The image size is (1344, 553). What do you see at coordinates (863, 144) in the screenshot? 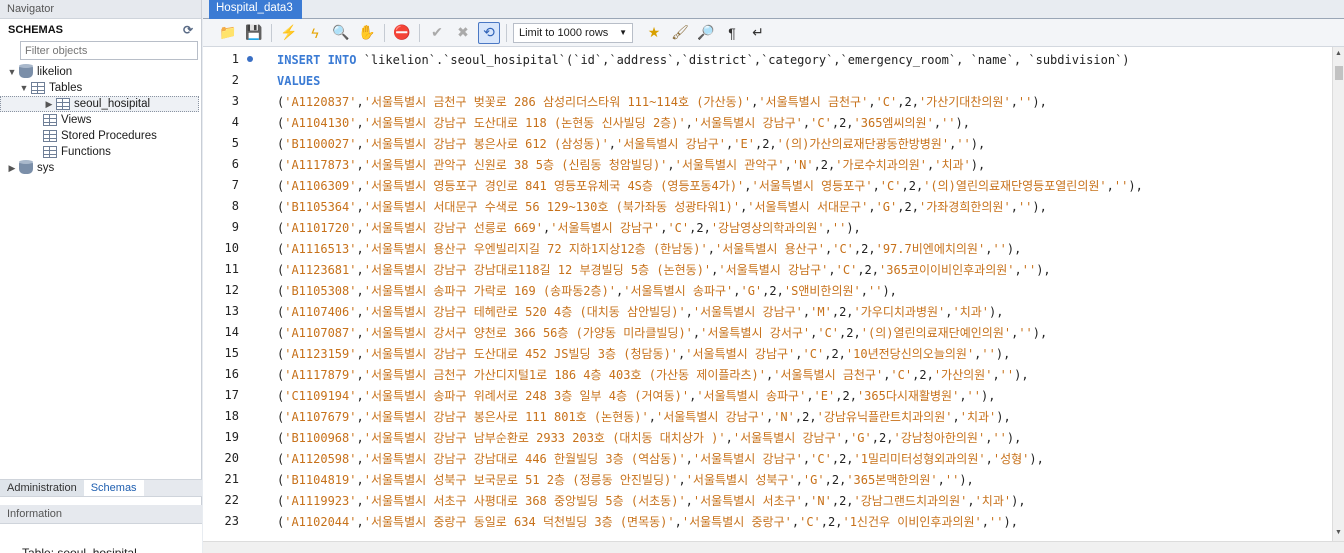
I see `sql-string: '(의)가산의료재단광동한방병원'` at bounding box center [863, 144].